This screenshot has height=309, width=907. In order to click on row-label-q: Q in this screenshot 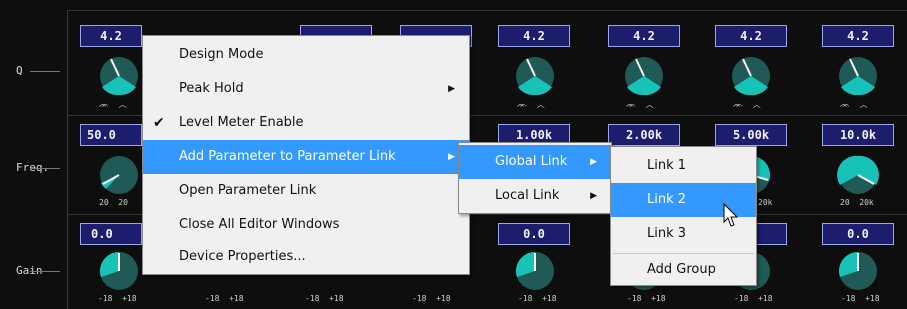, I will do `click(19, 70)`.